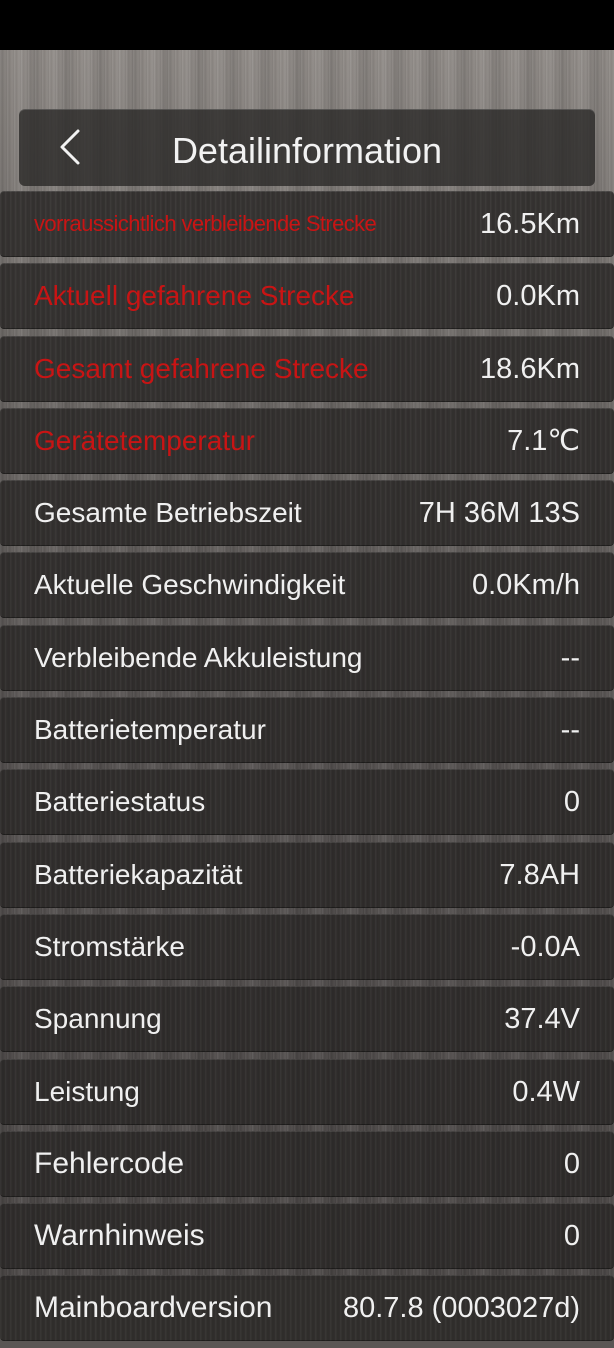 This screenshot has height=1348, width=614. I want to click on row-value: 0.0Km/h, so click(526, 585).